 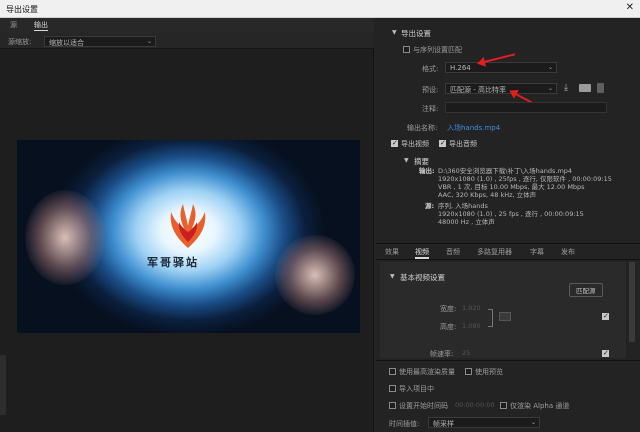 I want to click on match-source-button: 匹配源, so click(x=586, y=290).